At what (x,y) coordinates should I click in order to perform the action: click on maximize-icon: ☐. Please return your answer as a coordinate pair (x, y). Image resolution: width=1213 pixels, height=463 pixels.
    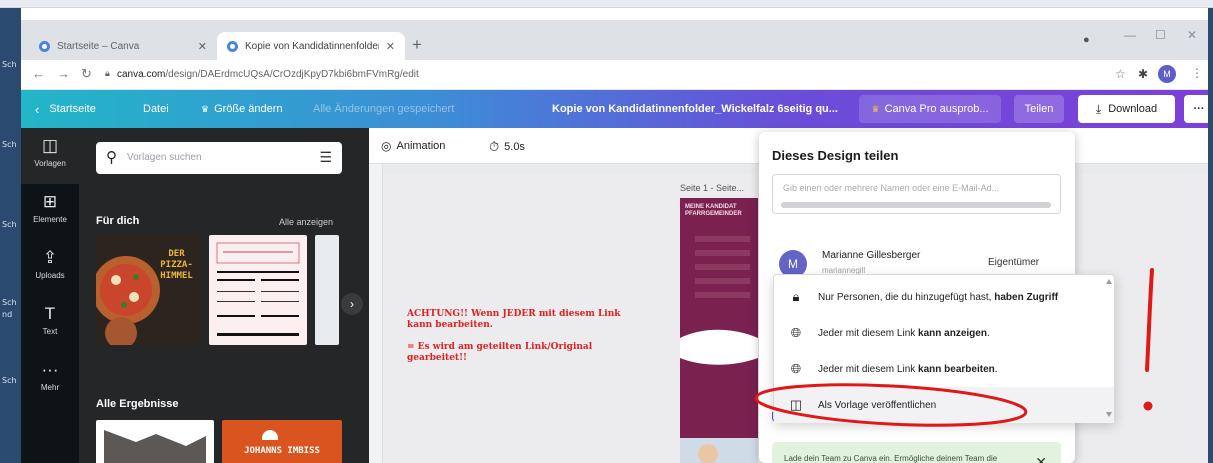
    Looking at the image, I should click on (1160, 35).